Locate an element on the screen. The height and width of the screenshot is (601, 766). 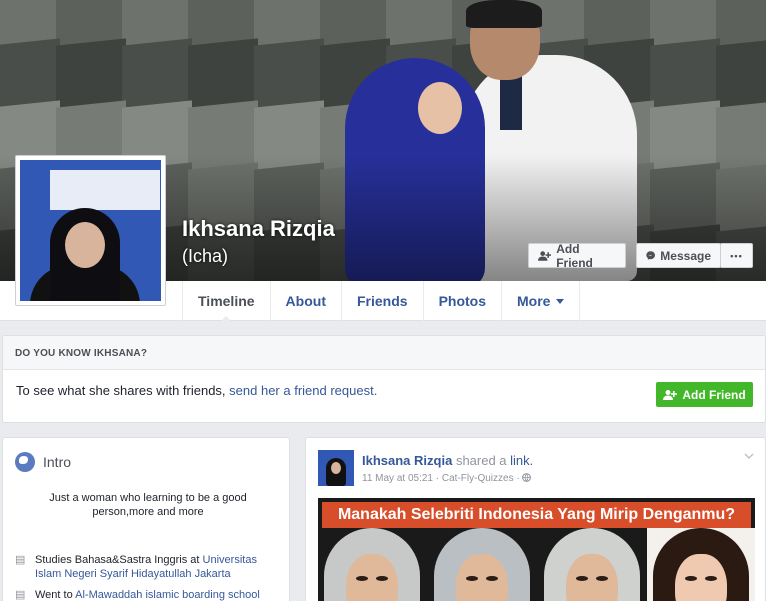
message-label: Message is located at coordinates (685, 255).